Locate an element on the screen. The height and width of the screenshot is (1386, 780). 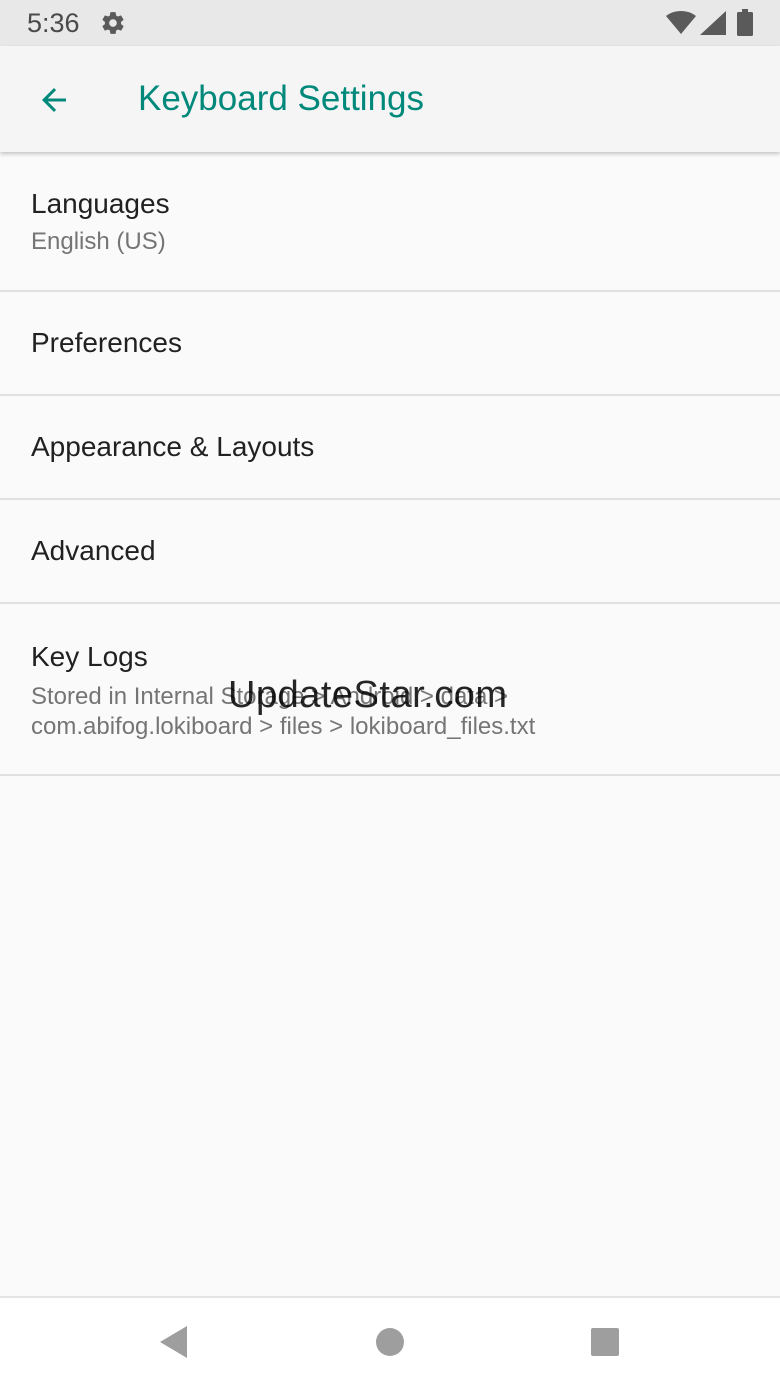
setting-languages-title: Languages is located at coordinates (100, 203).